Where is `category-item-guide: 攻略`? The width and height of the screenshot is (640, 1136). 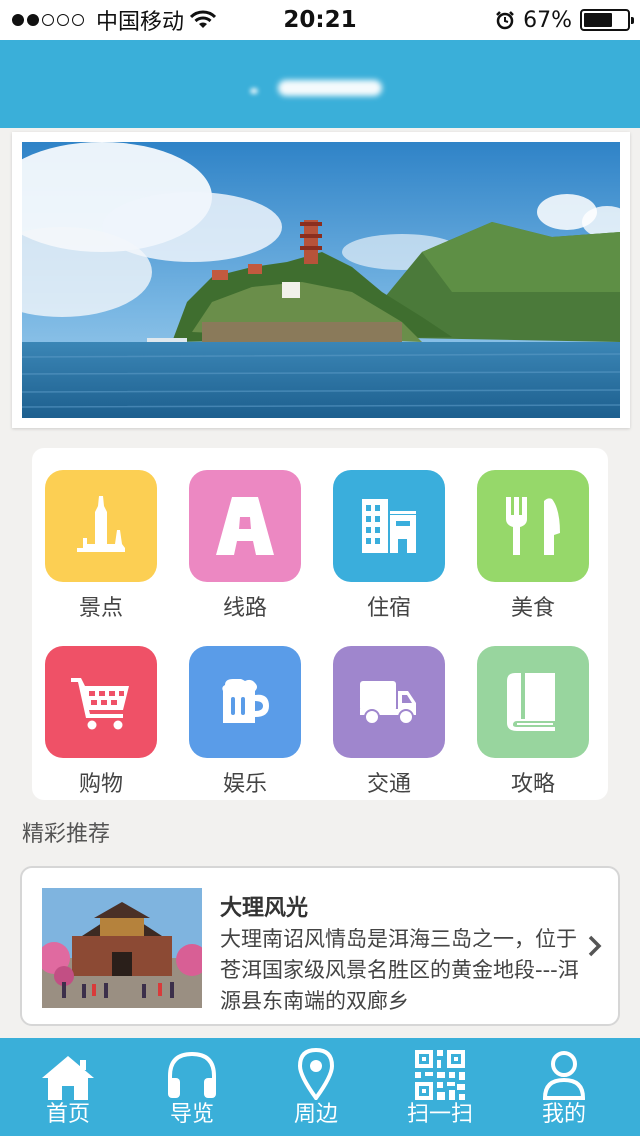 category-item-guide: 攻略 is located at coordinates (533, 722).